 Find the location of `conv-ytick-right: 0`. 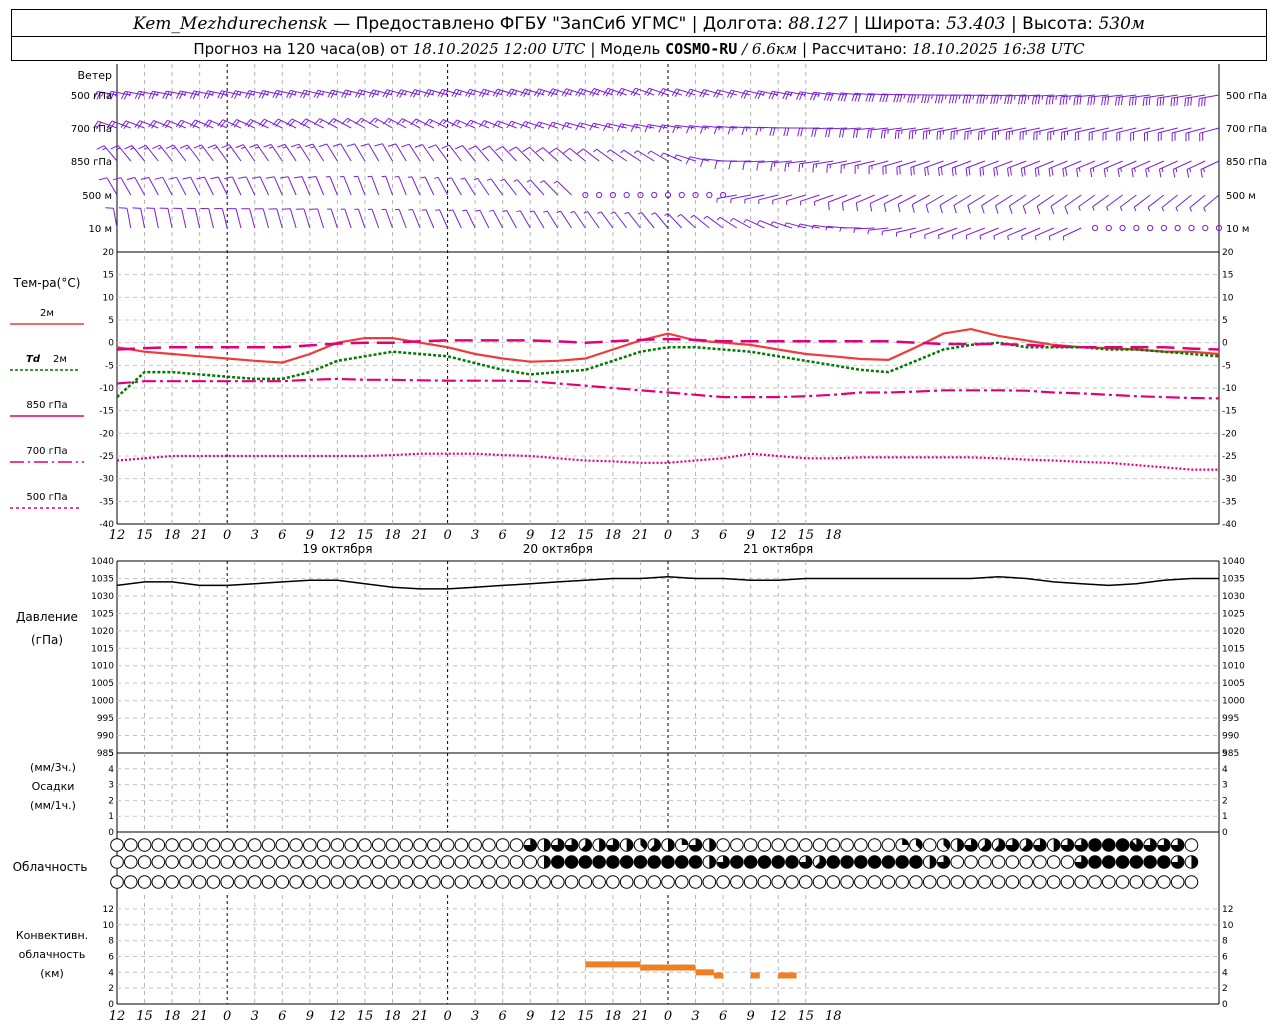

conv-ytick-right: 0 is located at coordinates (1225, 1005).